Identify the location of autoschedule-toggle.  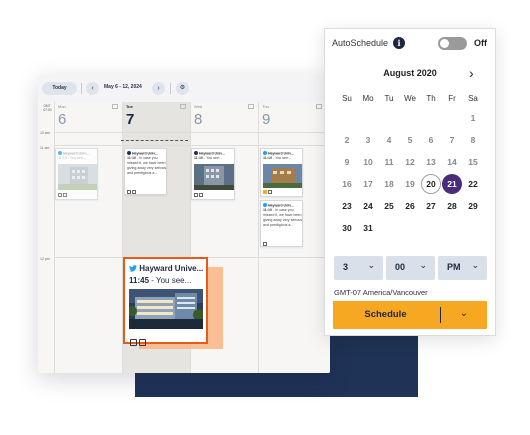
(452, 43).